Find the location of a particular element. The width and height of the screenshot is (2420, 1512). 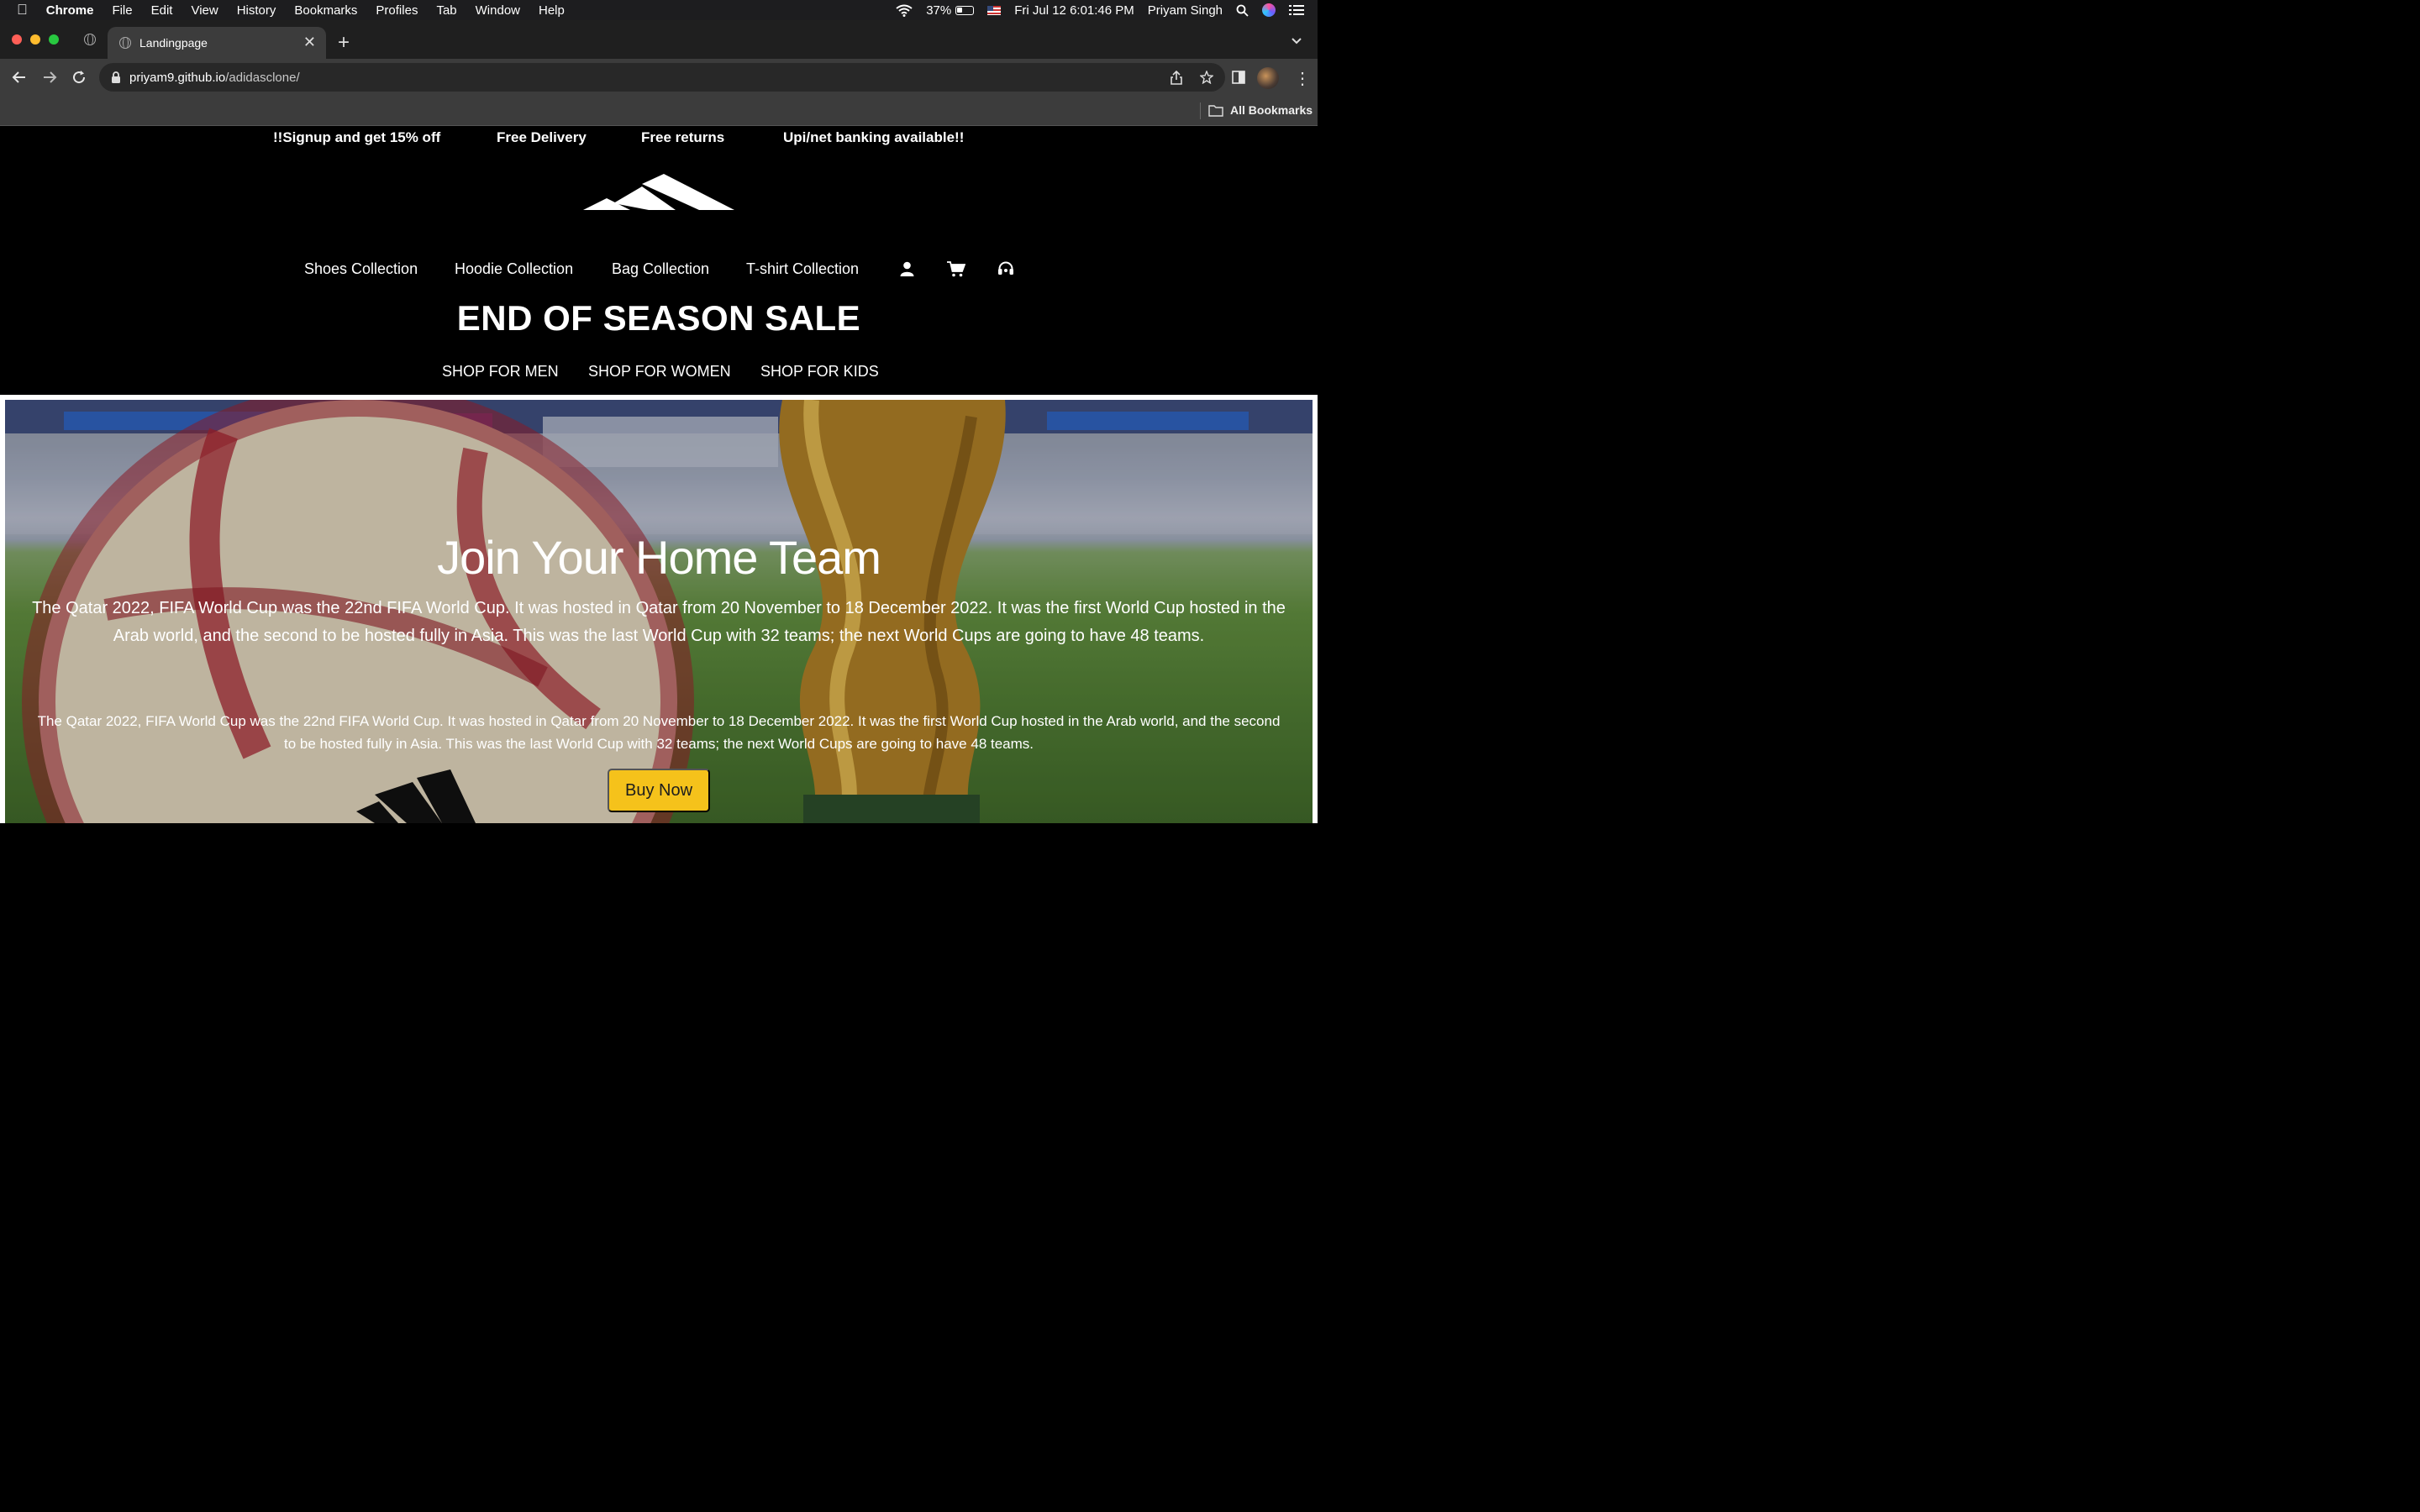

reload-icon is located at coordinates (79, 77).